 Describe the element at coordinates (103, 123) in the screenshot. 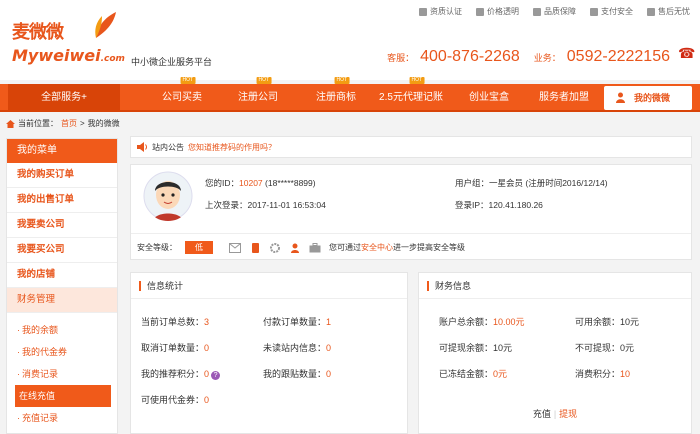

I see `breadcrumb-current: 我的微微` at that location.